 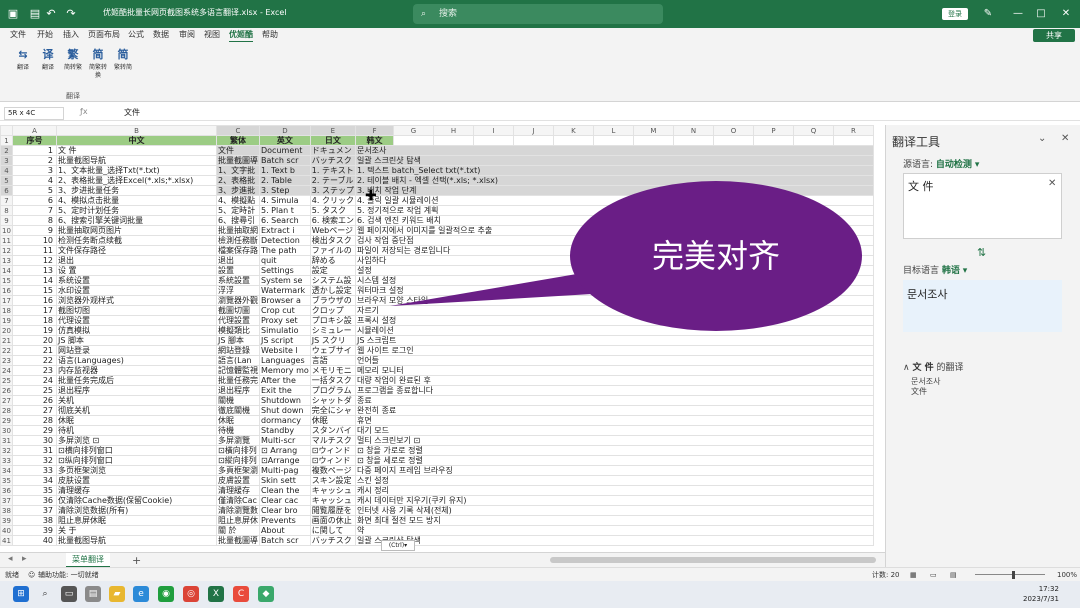 What do you see at coordinates (238, 170) in the screenshot?
I see `data-cell: 1、文字批` at bounding box center [238, 170].